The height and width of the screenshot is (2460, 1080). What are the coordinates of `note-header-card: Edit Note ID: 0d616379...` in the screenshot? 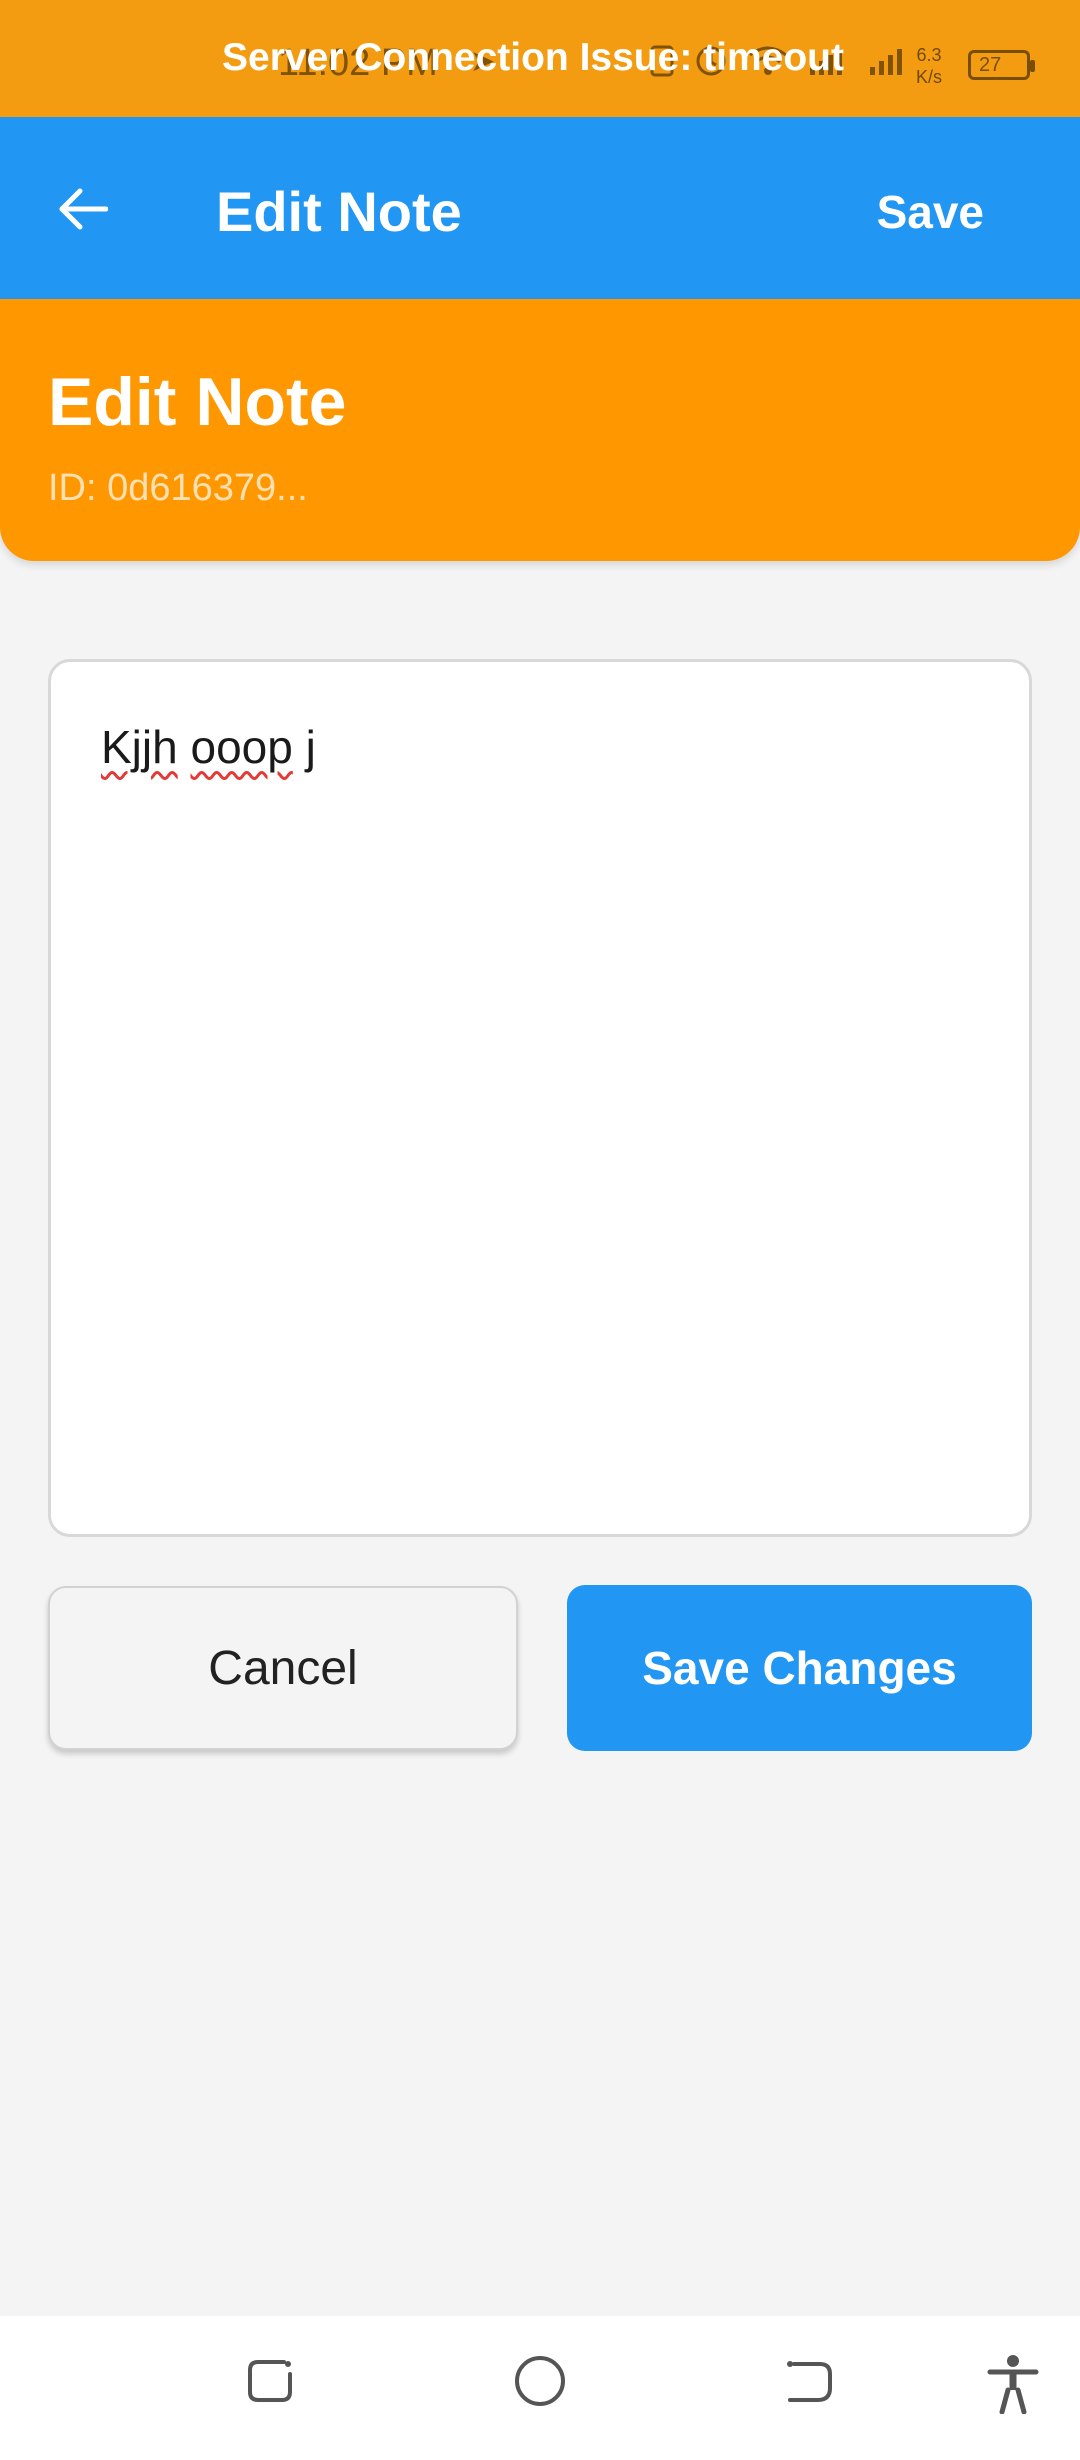 It's located at (540, 430).